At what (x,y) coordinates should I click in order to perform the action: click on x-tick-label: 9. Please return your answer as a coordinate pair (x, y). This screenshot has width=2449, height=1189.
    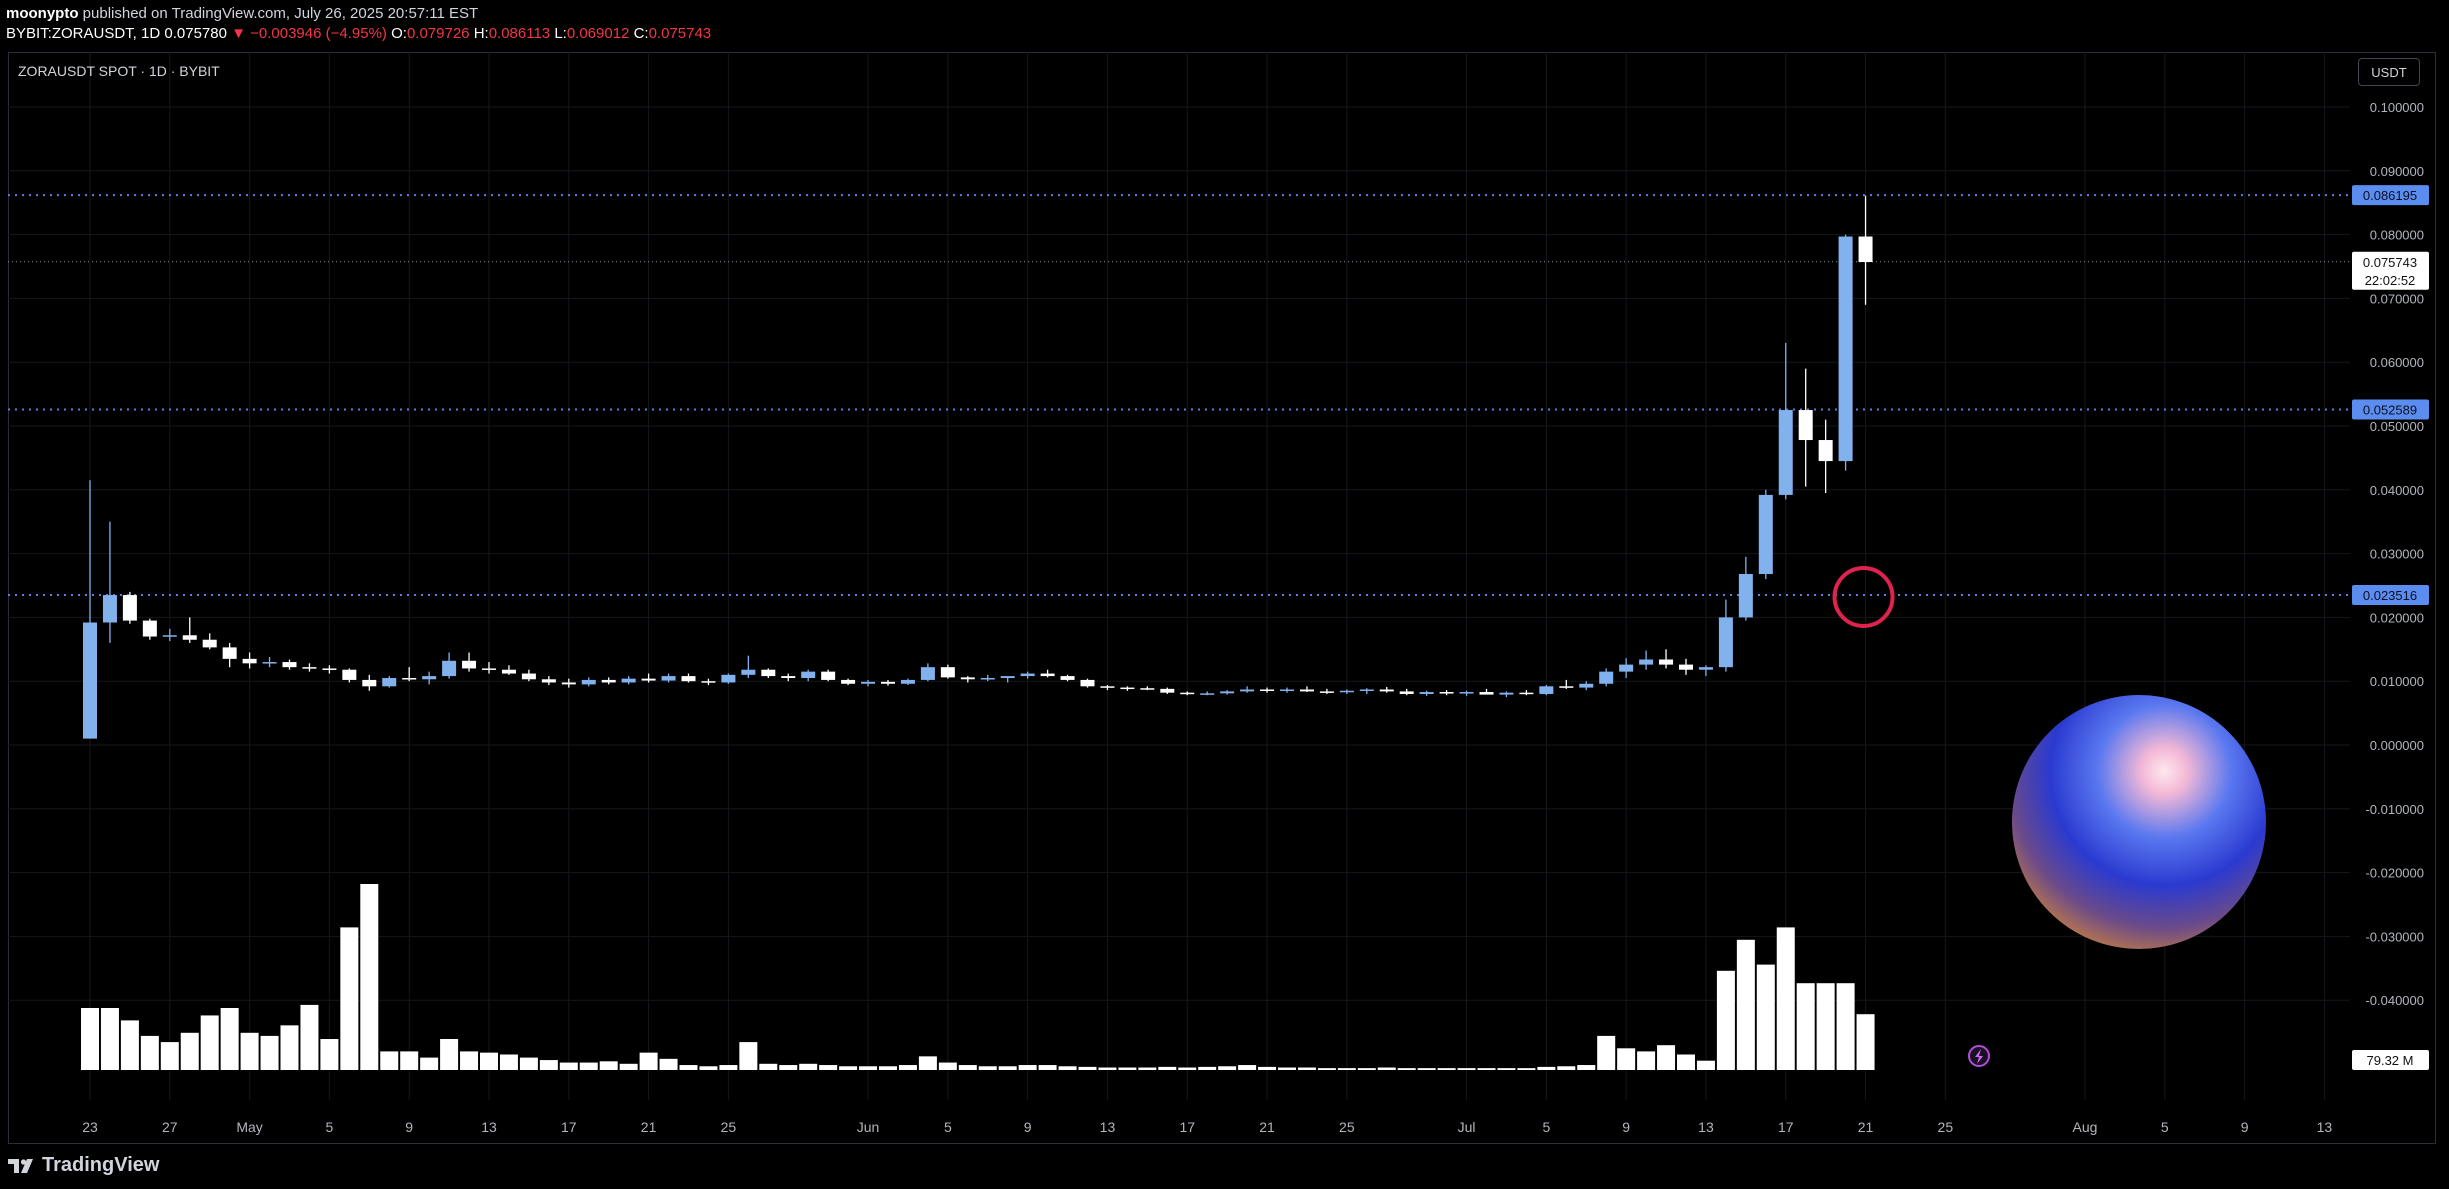
    Looking at the image, I should click on (1626, 1127).